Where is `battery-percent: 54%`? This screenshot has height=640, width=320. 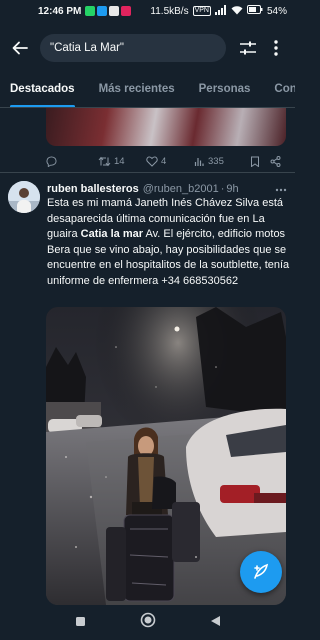 battery-percent: 54% is located at coordinates (276, 11).